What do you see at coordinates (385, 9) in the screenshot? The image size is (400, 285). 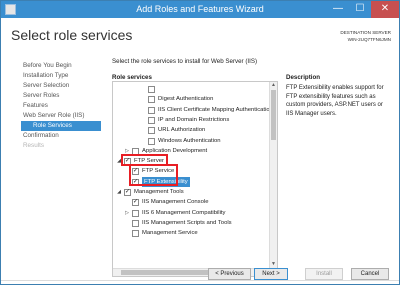 I see `close-button: ✕` at bounding box center [385, 9].